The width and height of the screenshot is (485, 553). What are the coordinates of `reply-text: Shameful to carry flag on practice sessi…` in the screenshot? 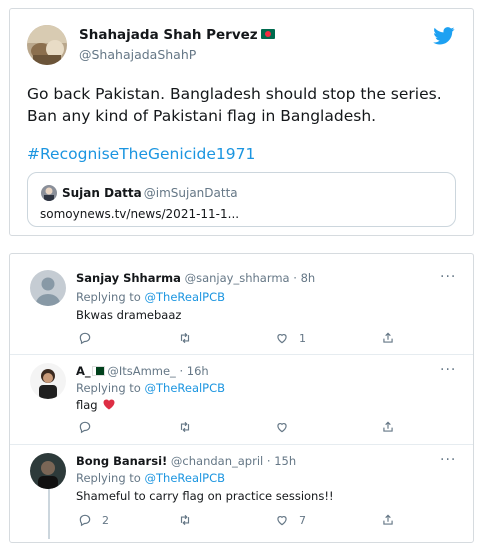 It's located at (205, 496).